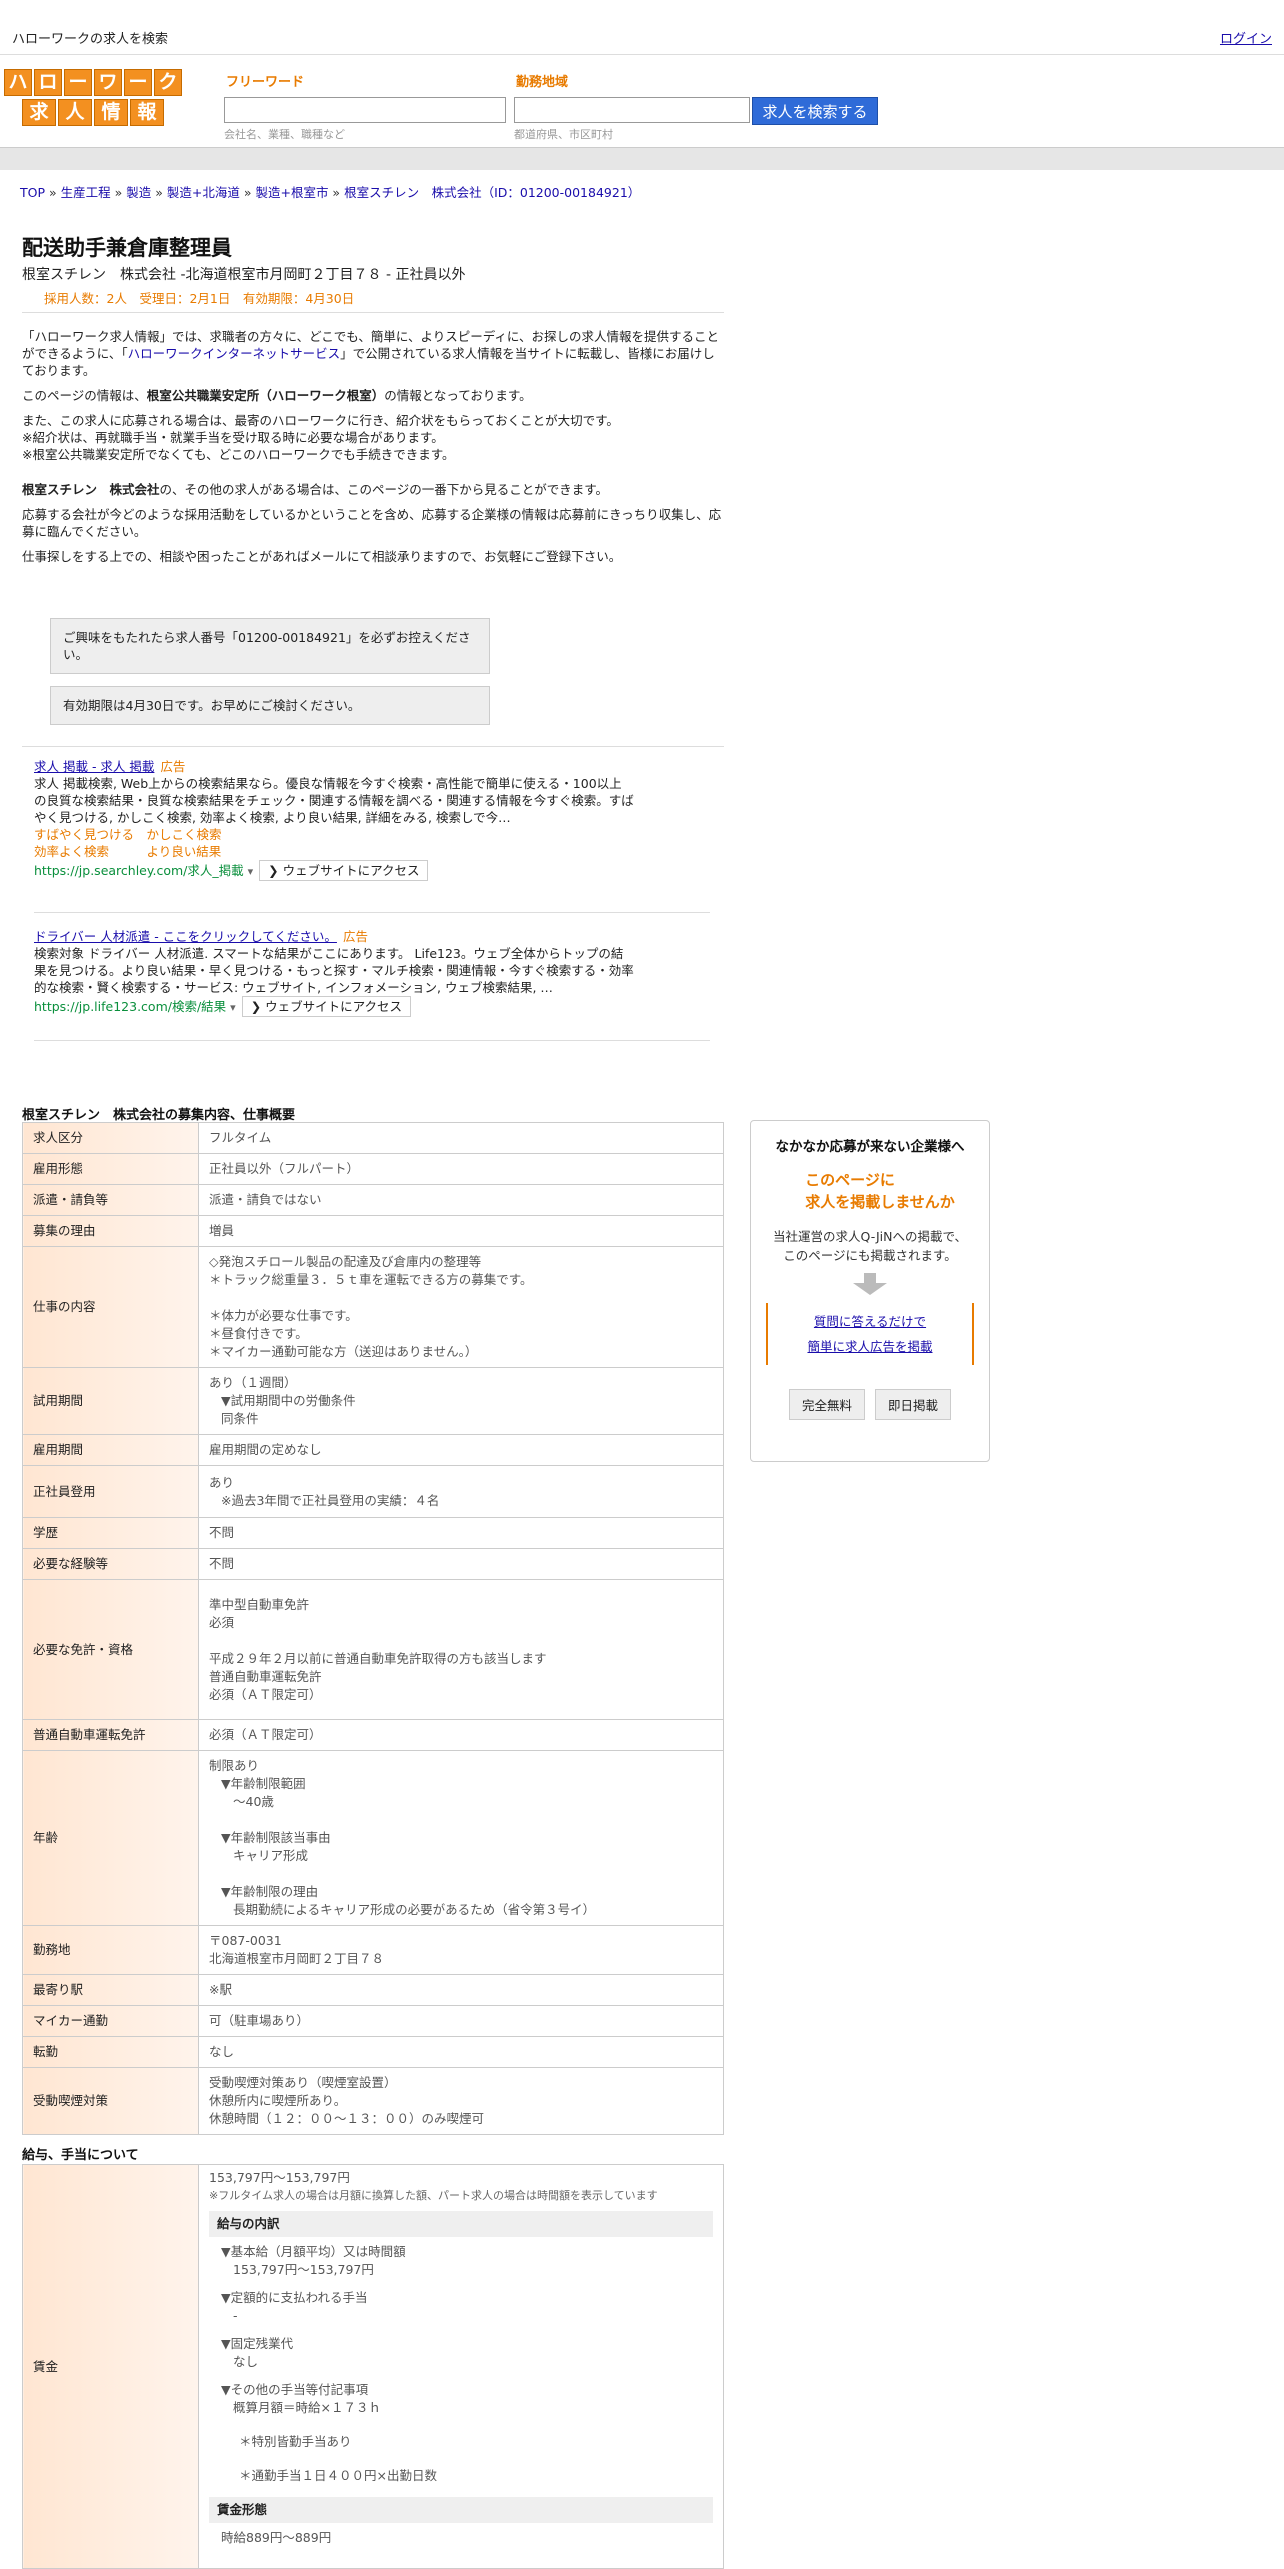 The image size is (1284, 2569). Describe the element at coordinates (461, 1401) in the screenshot. I see `row-value: あり（１週間） ▼試用期間中の労働条件 同条件` at that location.